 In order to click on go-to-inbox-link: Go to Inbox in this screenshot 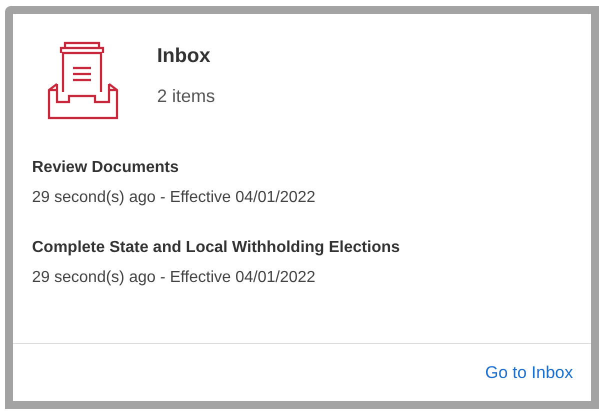, I will do `click(529, 373)`.